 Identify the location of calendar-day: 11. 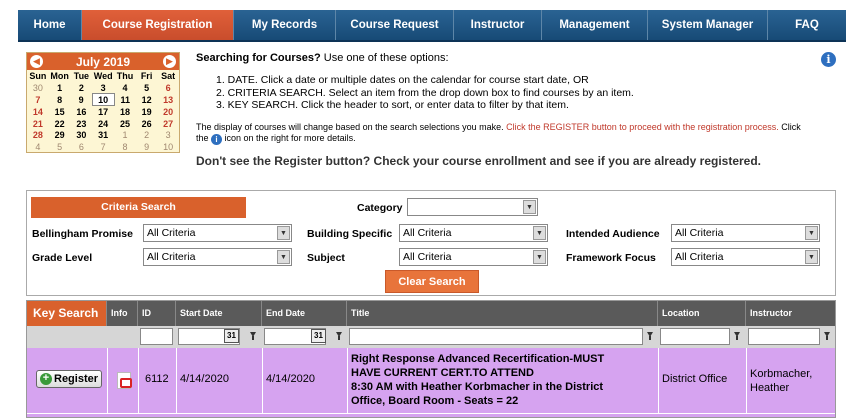
(125, 100).